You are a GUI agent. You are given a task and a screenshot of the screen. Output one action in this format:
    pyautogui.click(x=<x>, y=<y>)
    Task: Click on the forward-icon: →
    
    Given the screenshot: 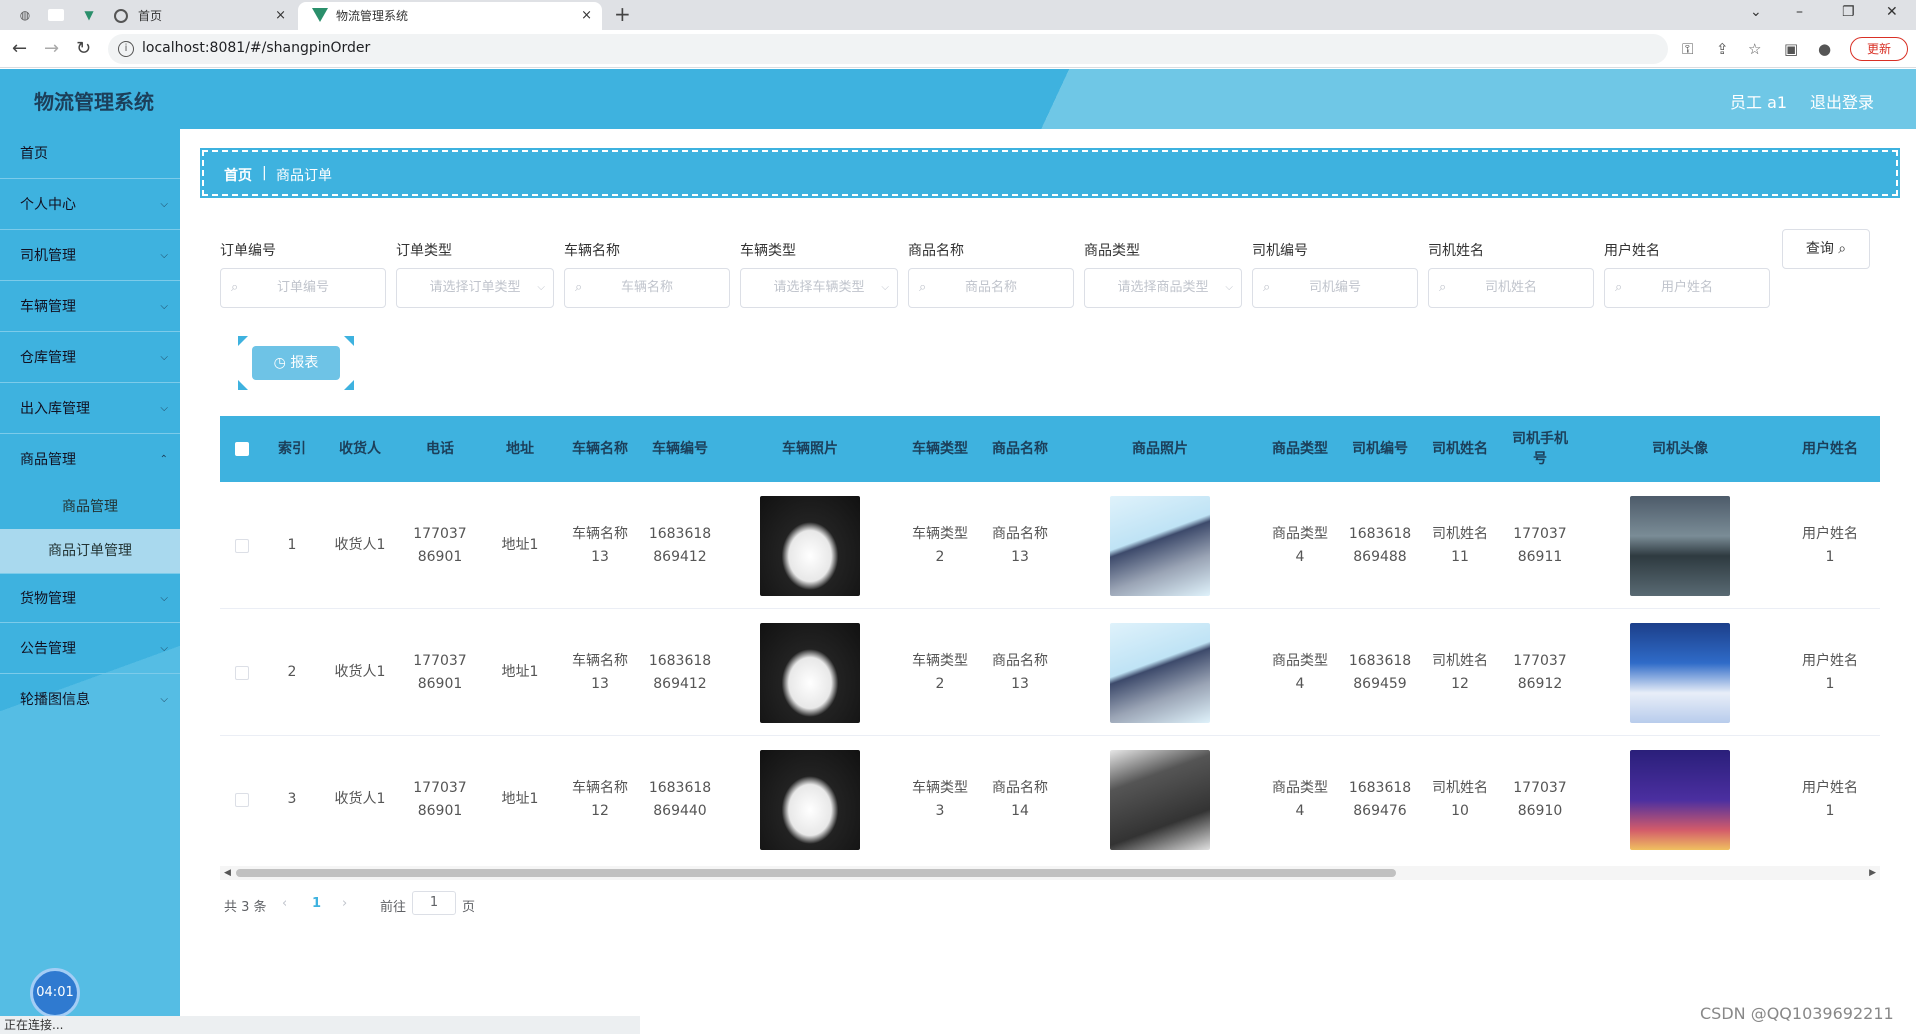 What is the action you would take?
    pyautogui.click(x=51, y=48)
    